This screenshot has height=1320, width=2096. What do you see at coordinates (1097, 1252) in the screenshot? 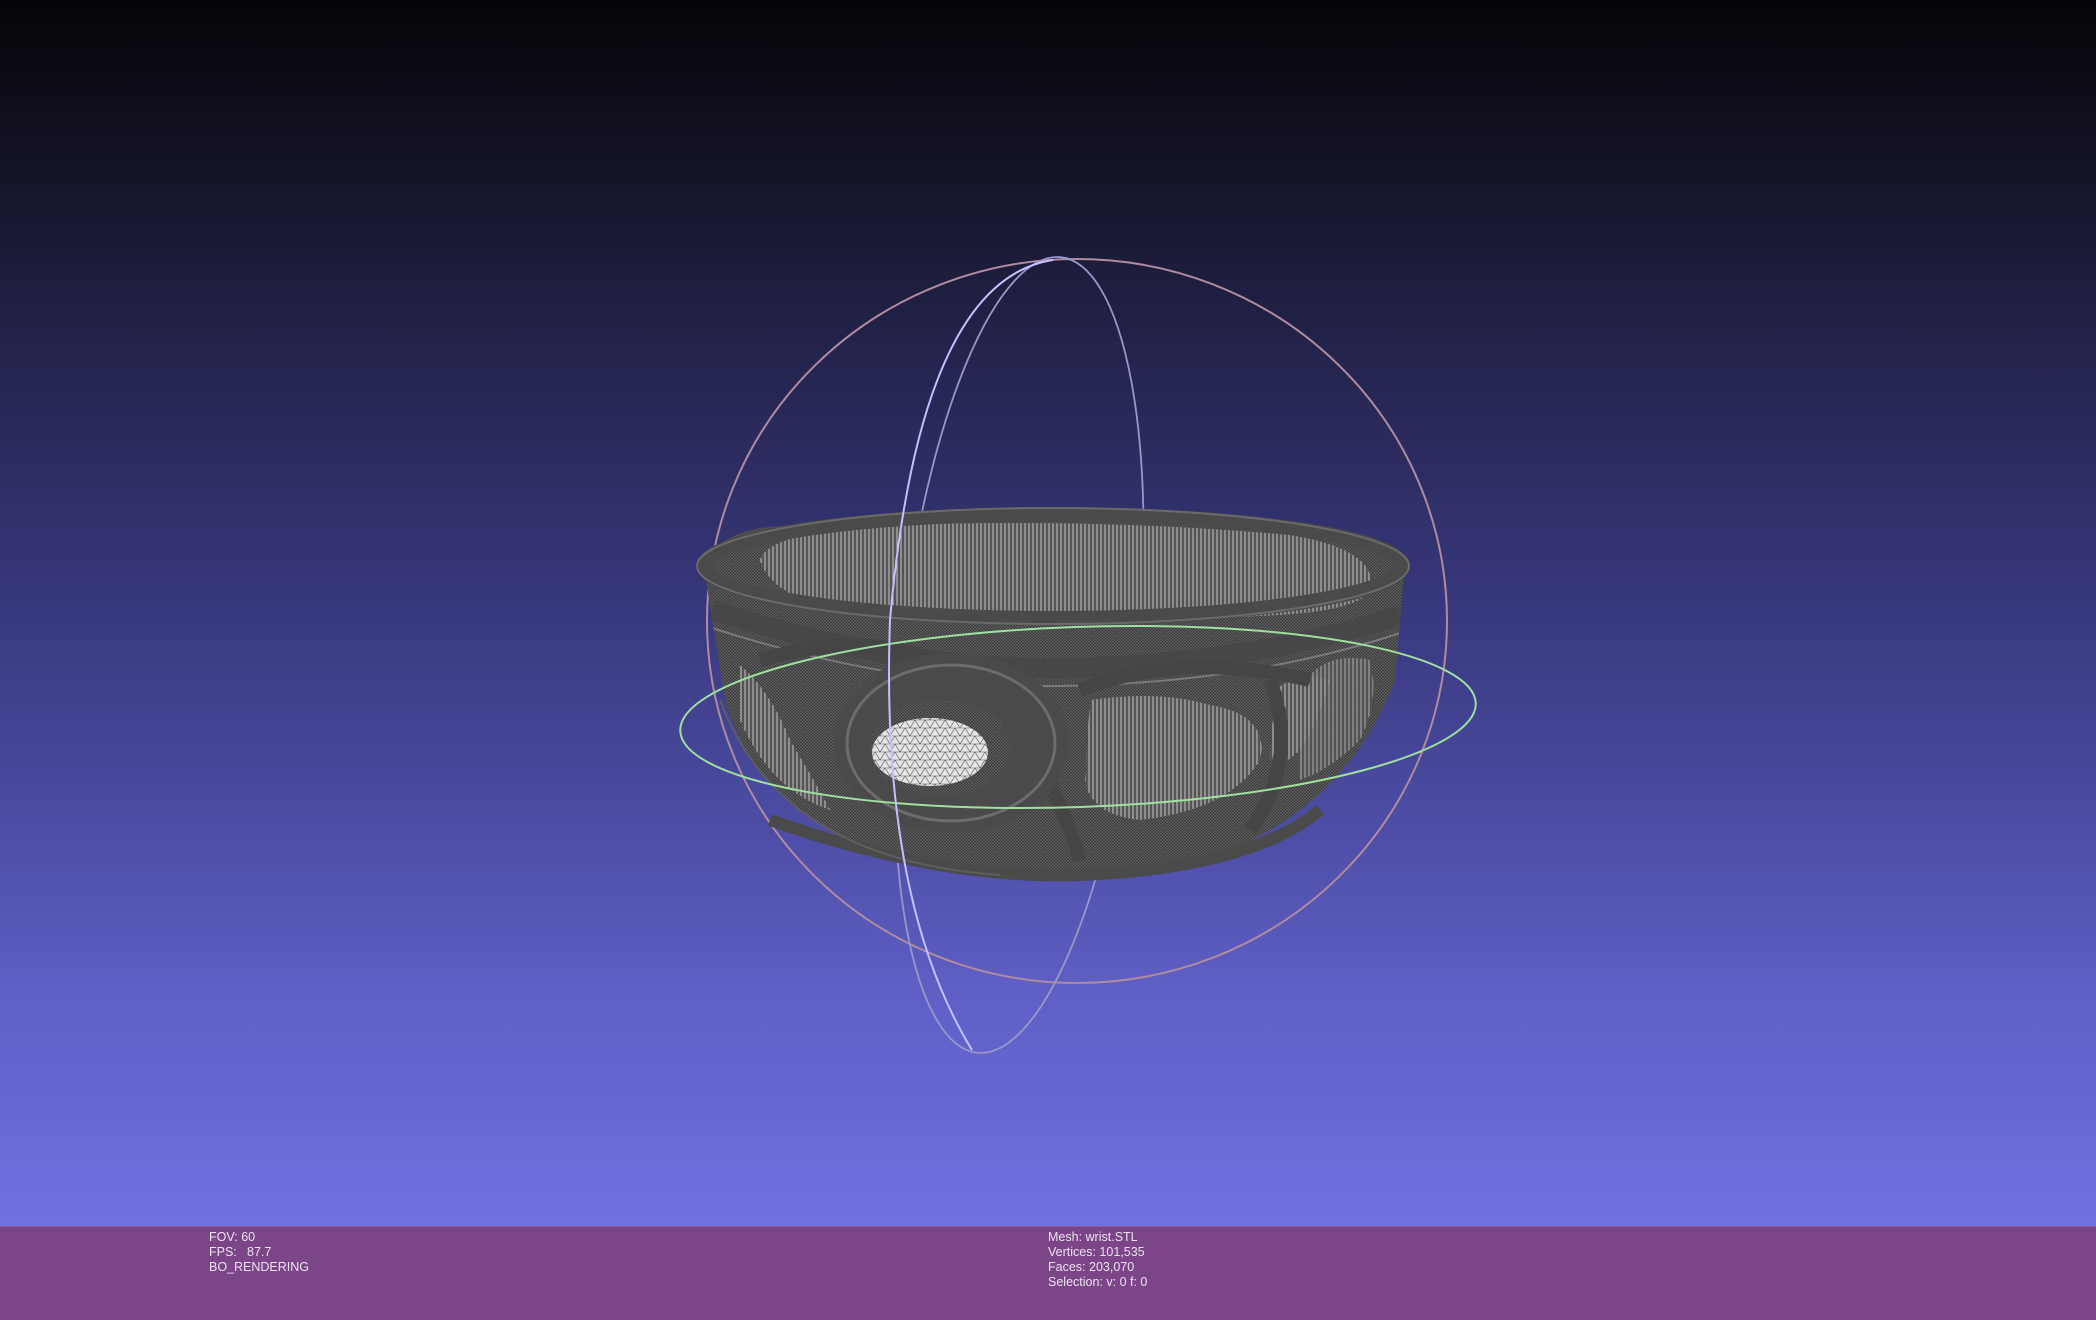
I see `vertices-readout: Vertices: 101,535` at bounding box center [1097, 1252].